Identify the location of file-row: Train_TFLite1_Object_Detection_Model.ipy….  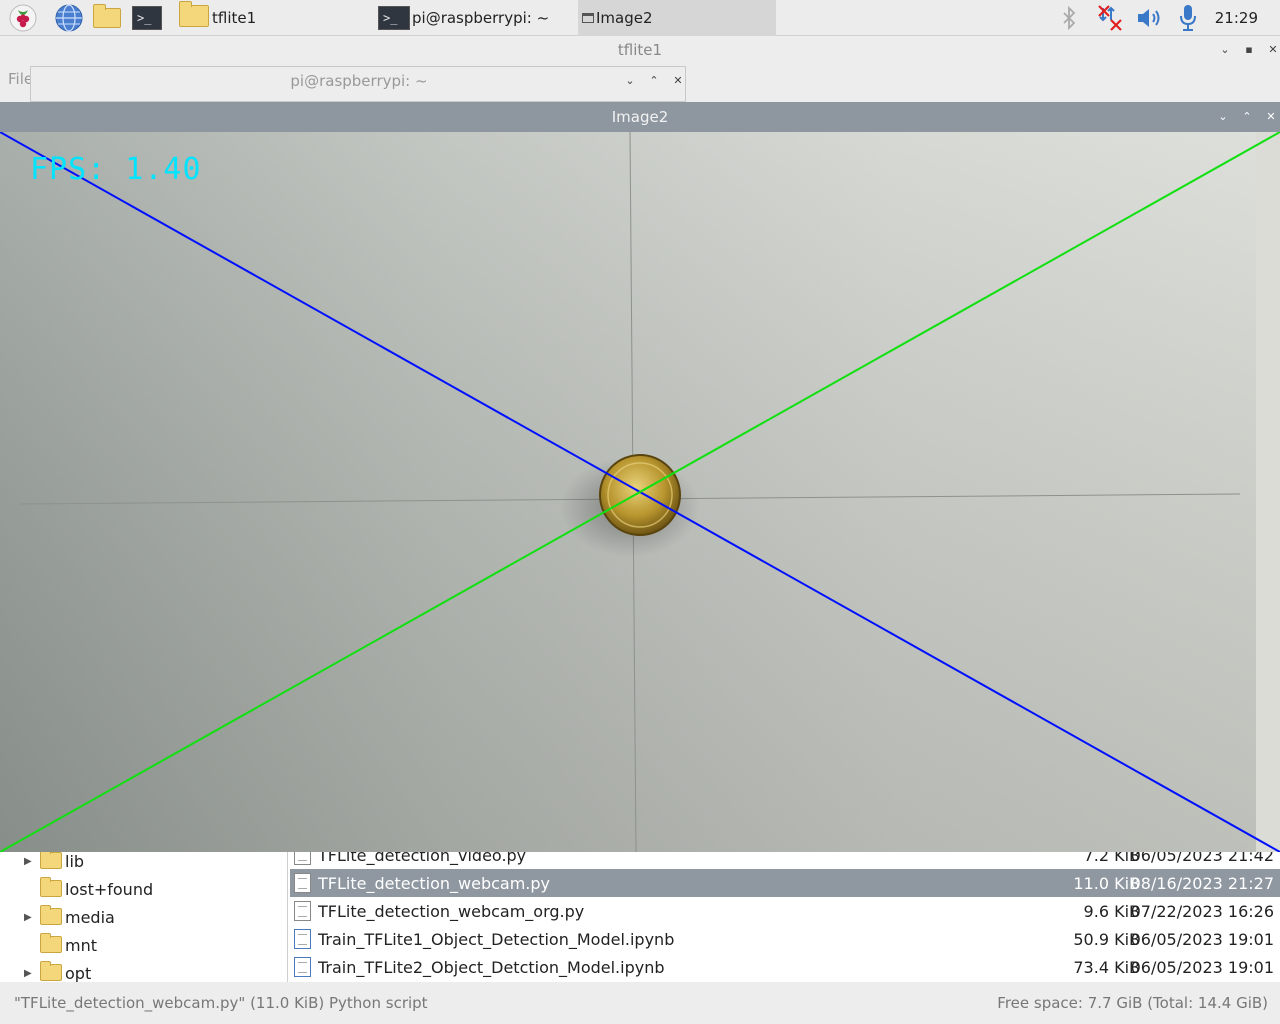
(785, 939).